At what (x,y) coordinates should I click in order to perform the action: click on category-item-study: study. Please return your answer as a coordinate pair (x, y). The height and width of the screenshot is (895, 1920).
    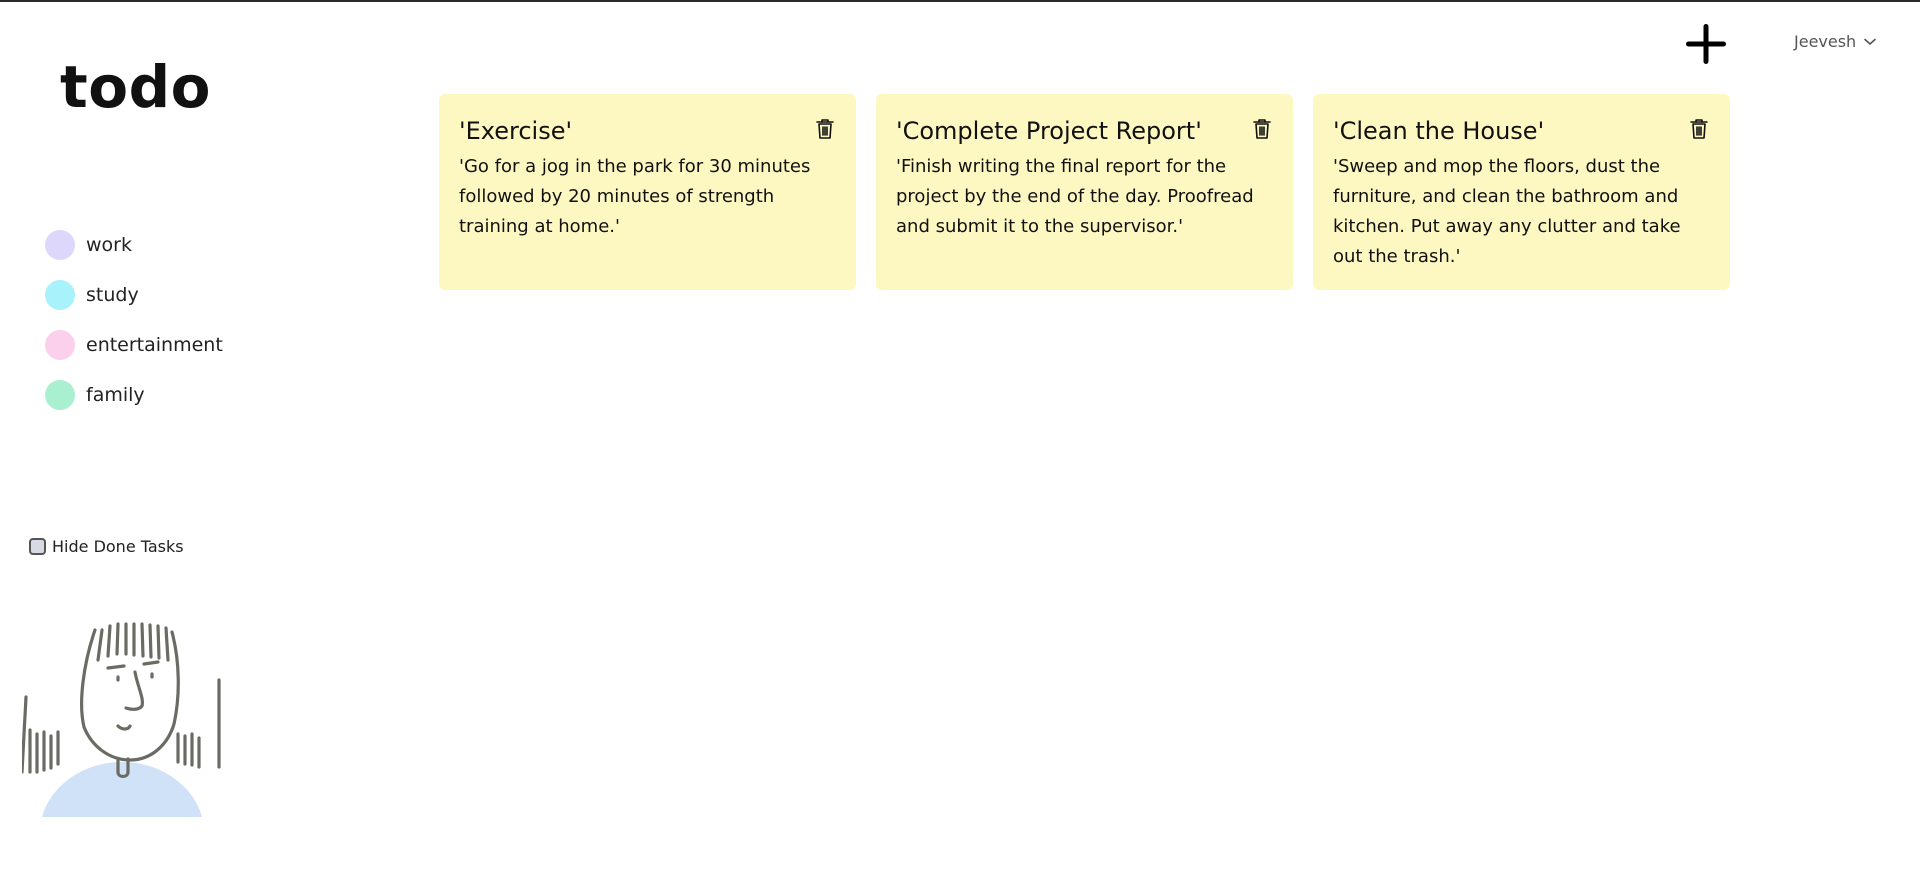
    Looking at the image, I should click on (134, 295).